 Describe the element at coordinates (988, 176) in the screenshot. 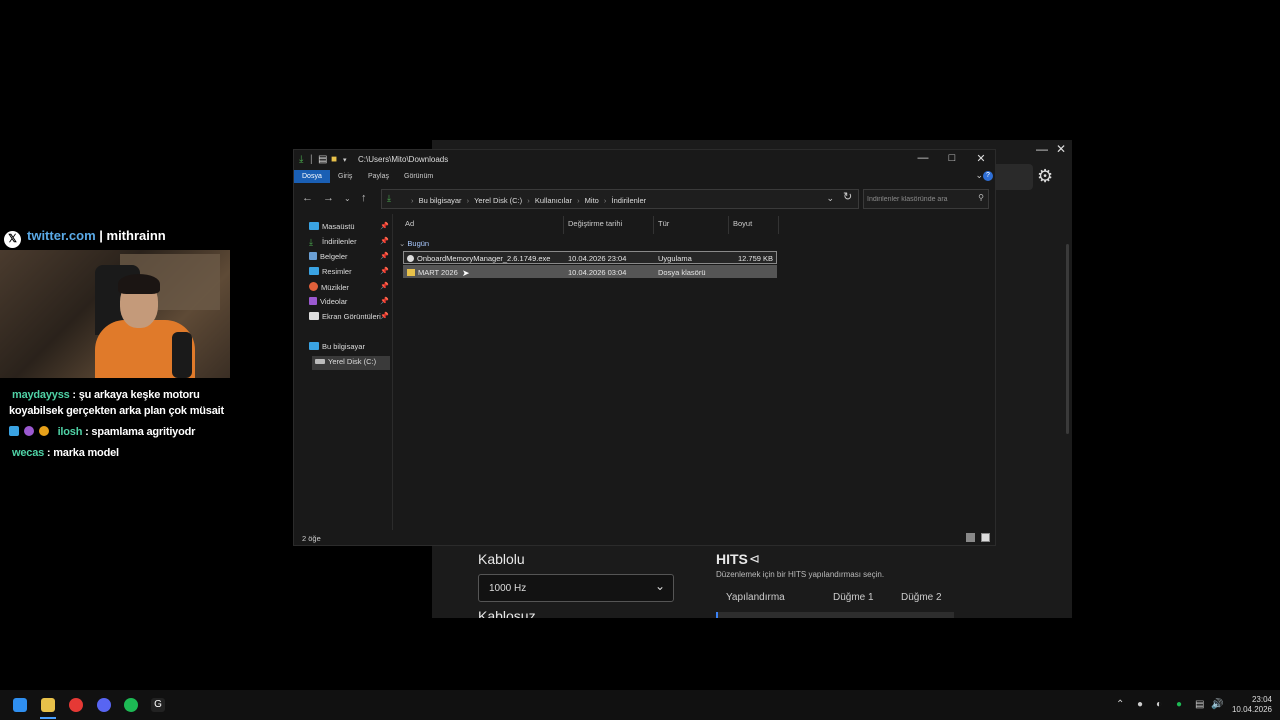

I see `help-icon: ?` at that location.